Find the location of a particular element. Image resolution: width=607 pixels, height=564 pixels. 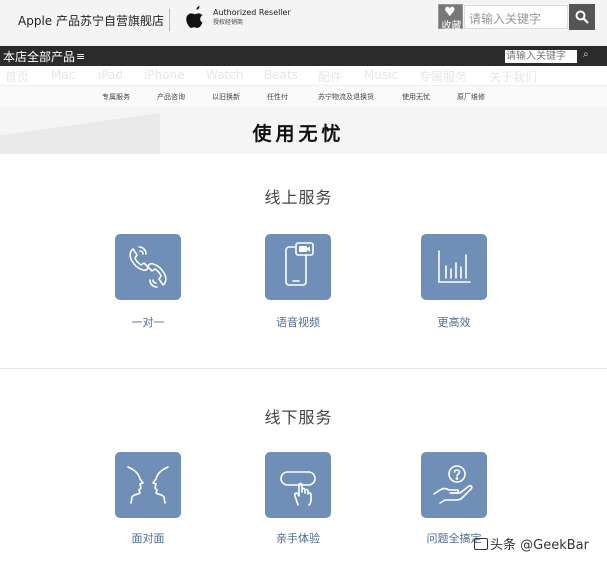

watermark: 头条 @GeekBar is located at coordinates (531, 543).